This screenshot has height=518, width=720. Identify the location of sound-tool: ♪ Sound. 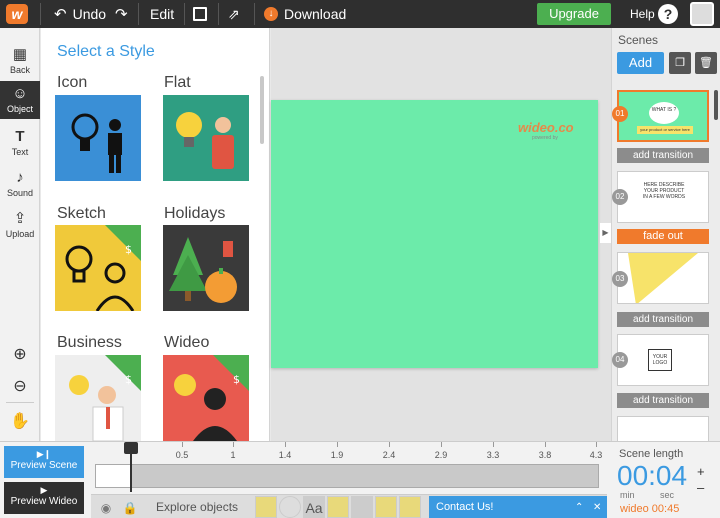
(20, 184).